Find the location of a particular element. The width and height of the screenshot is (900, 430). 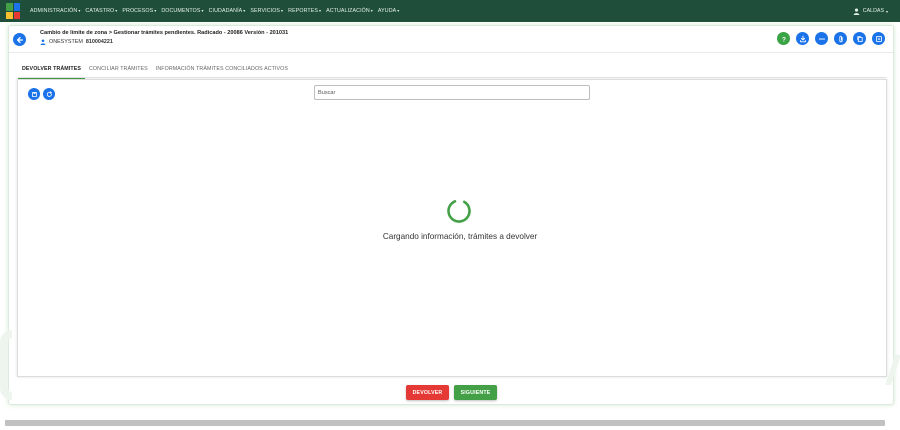

arrow-left-icon is located at coordinates (19, 39).